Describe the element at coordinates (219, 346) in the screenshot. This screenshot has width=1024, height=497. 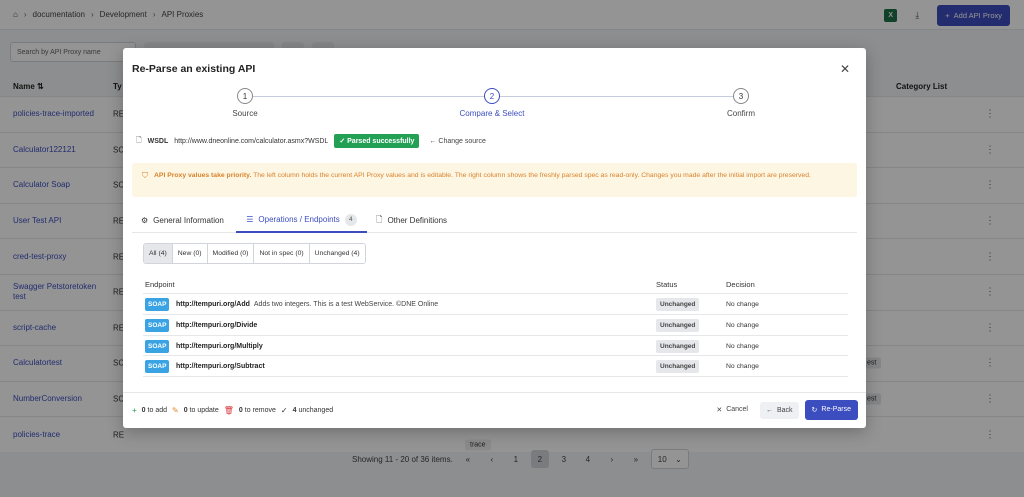
I see `endpoint-url: http://tempuri.org/Multiply` at that location.